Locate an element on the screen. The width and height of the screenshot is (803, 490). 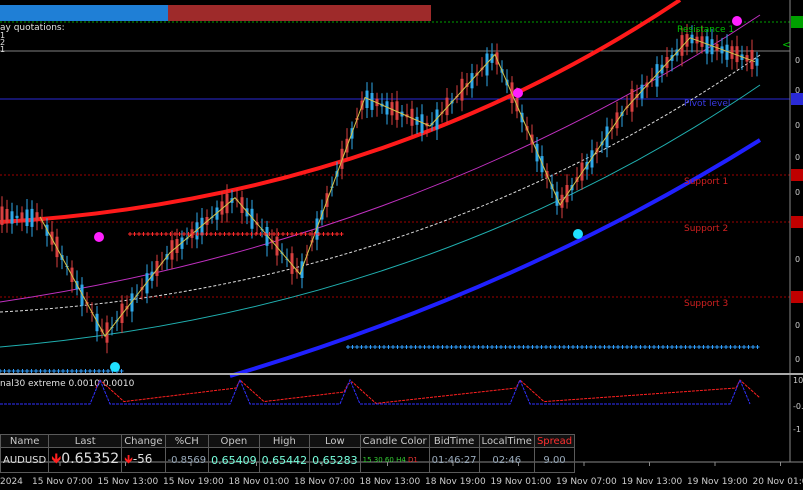
val-bidtime: 01:46:27 is located at coordinates (454, 460).